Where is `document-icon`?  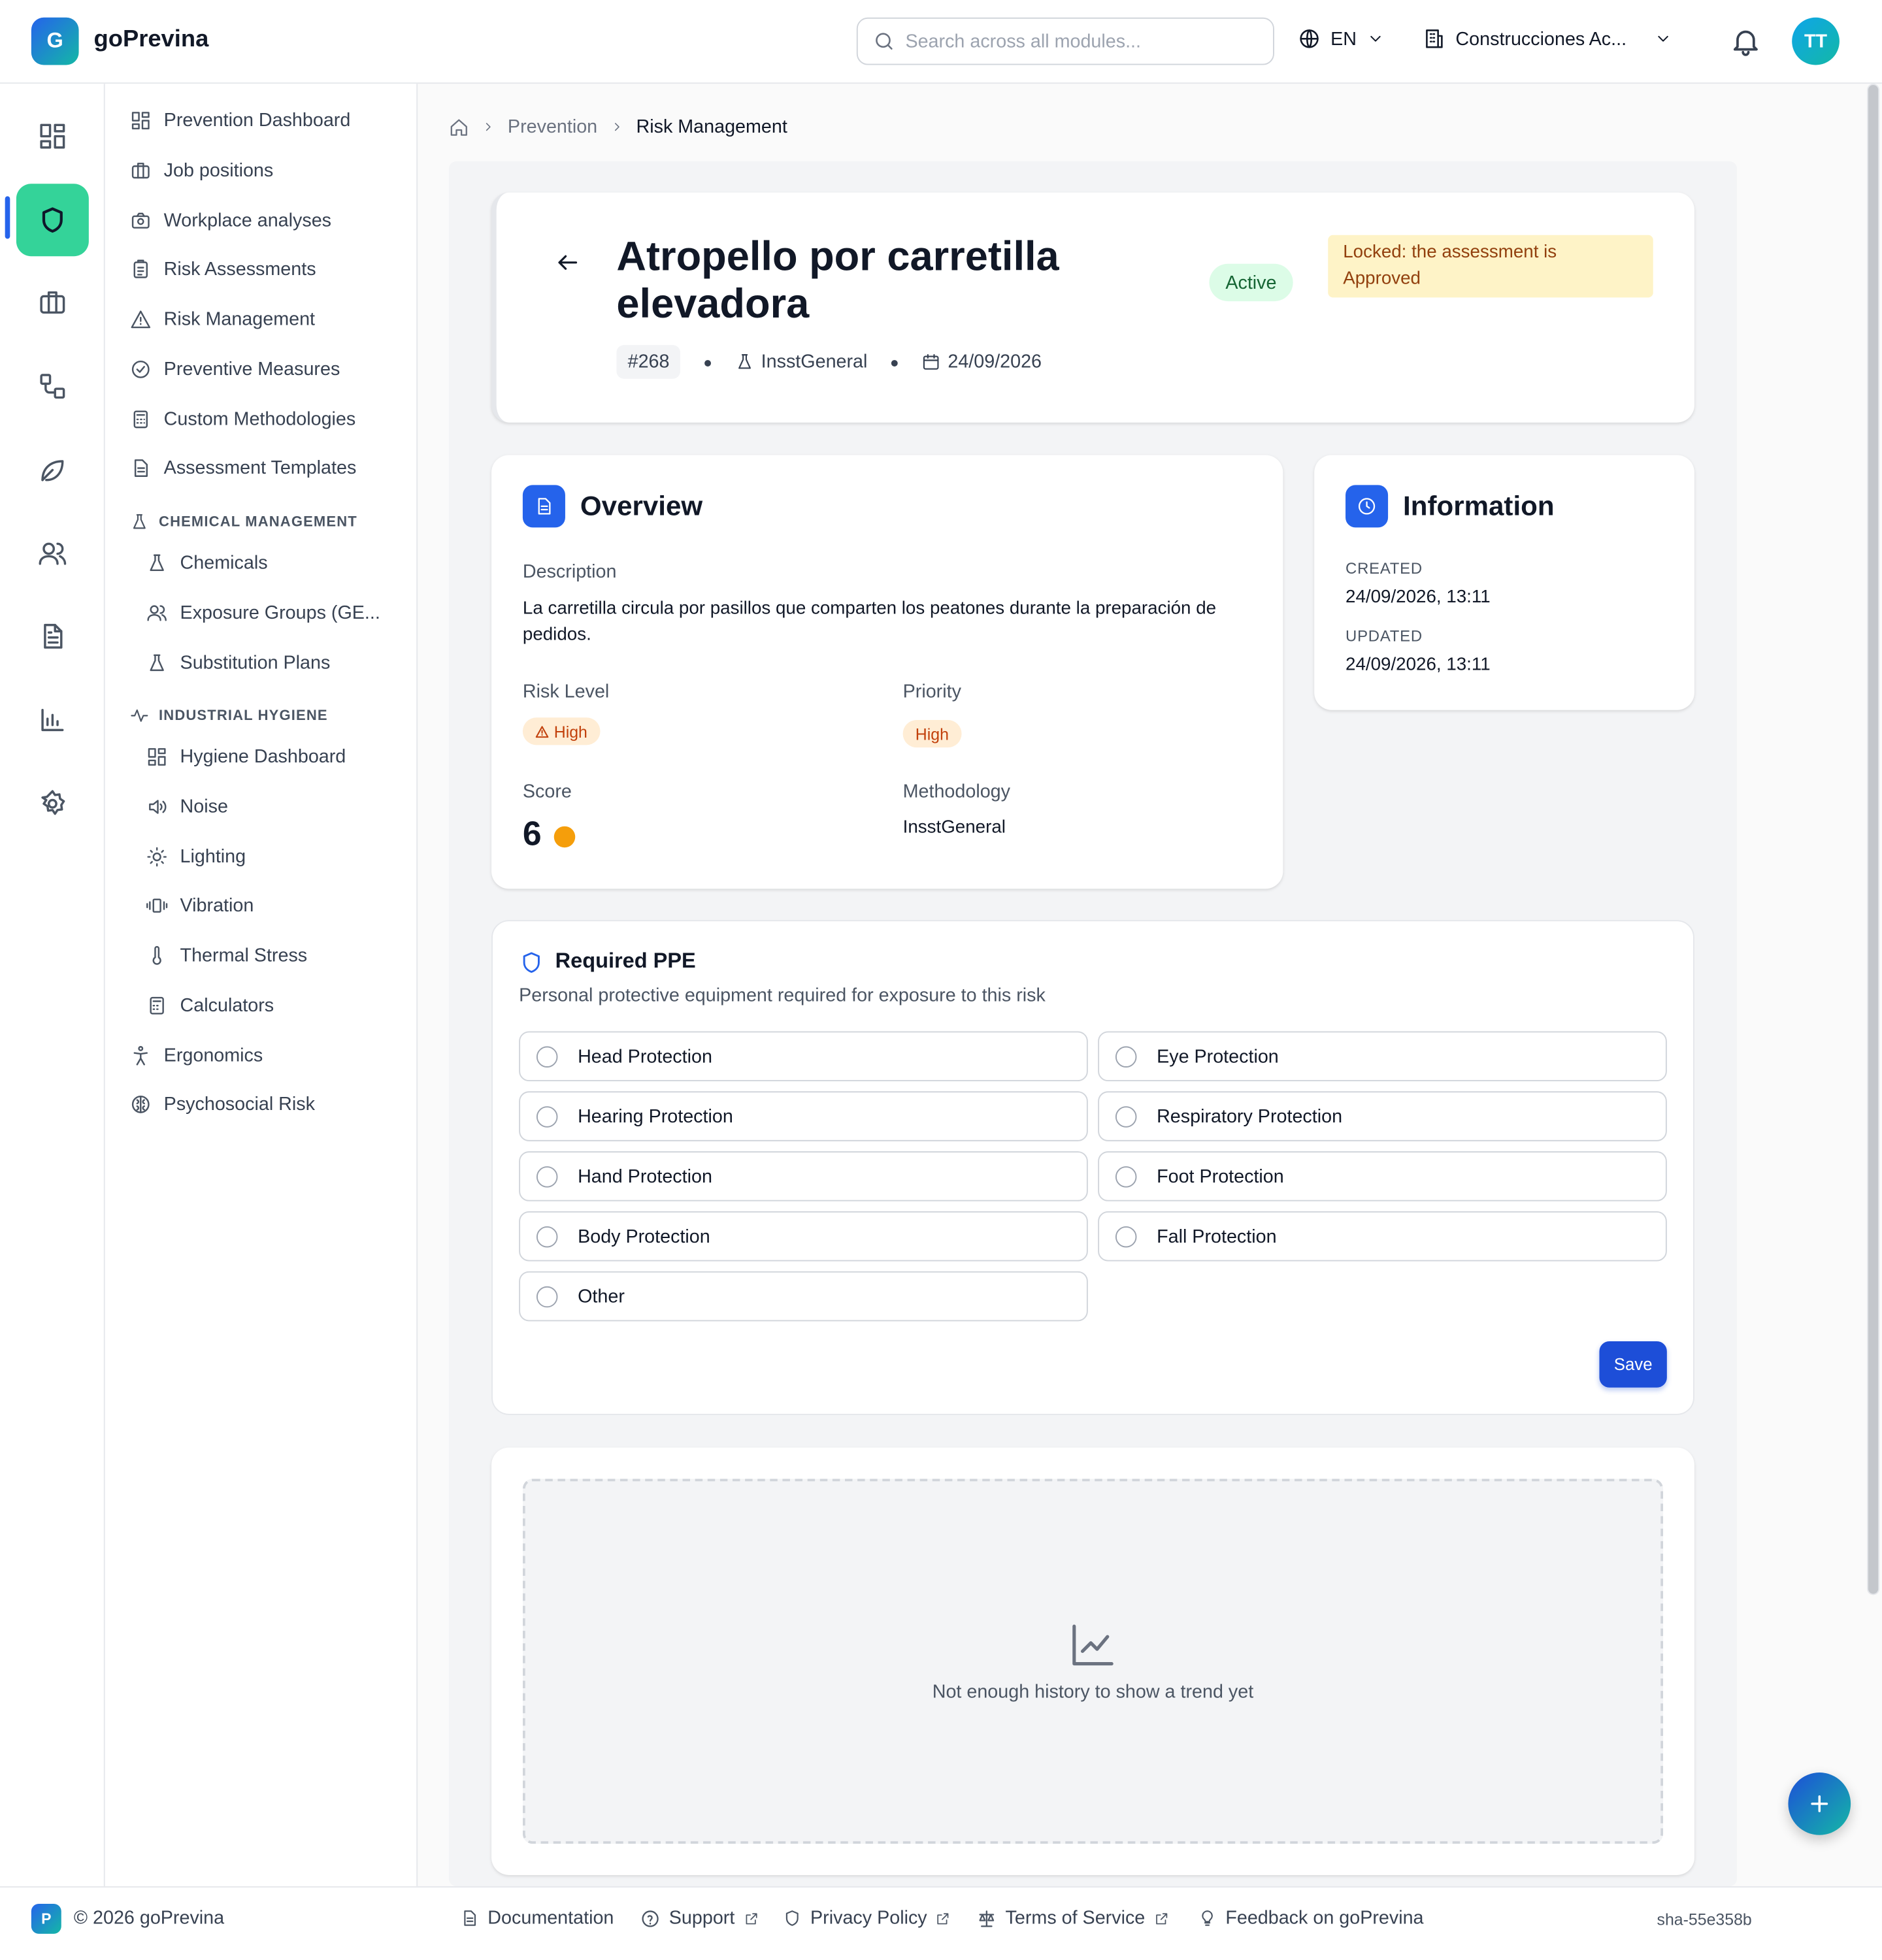
document-icon is located at coordinates (53, 636).